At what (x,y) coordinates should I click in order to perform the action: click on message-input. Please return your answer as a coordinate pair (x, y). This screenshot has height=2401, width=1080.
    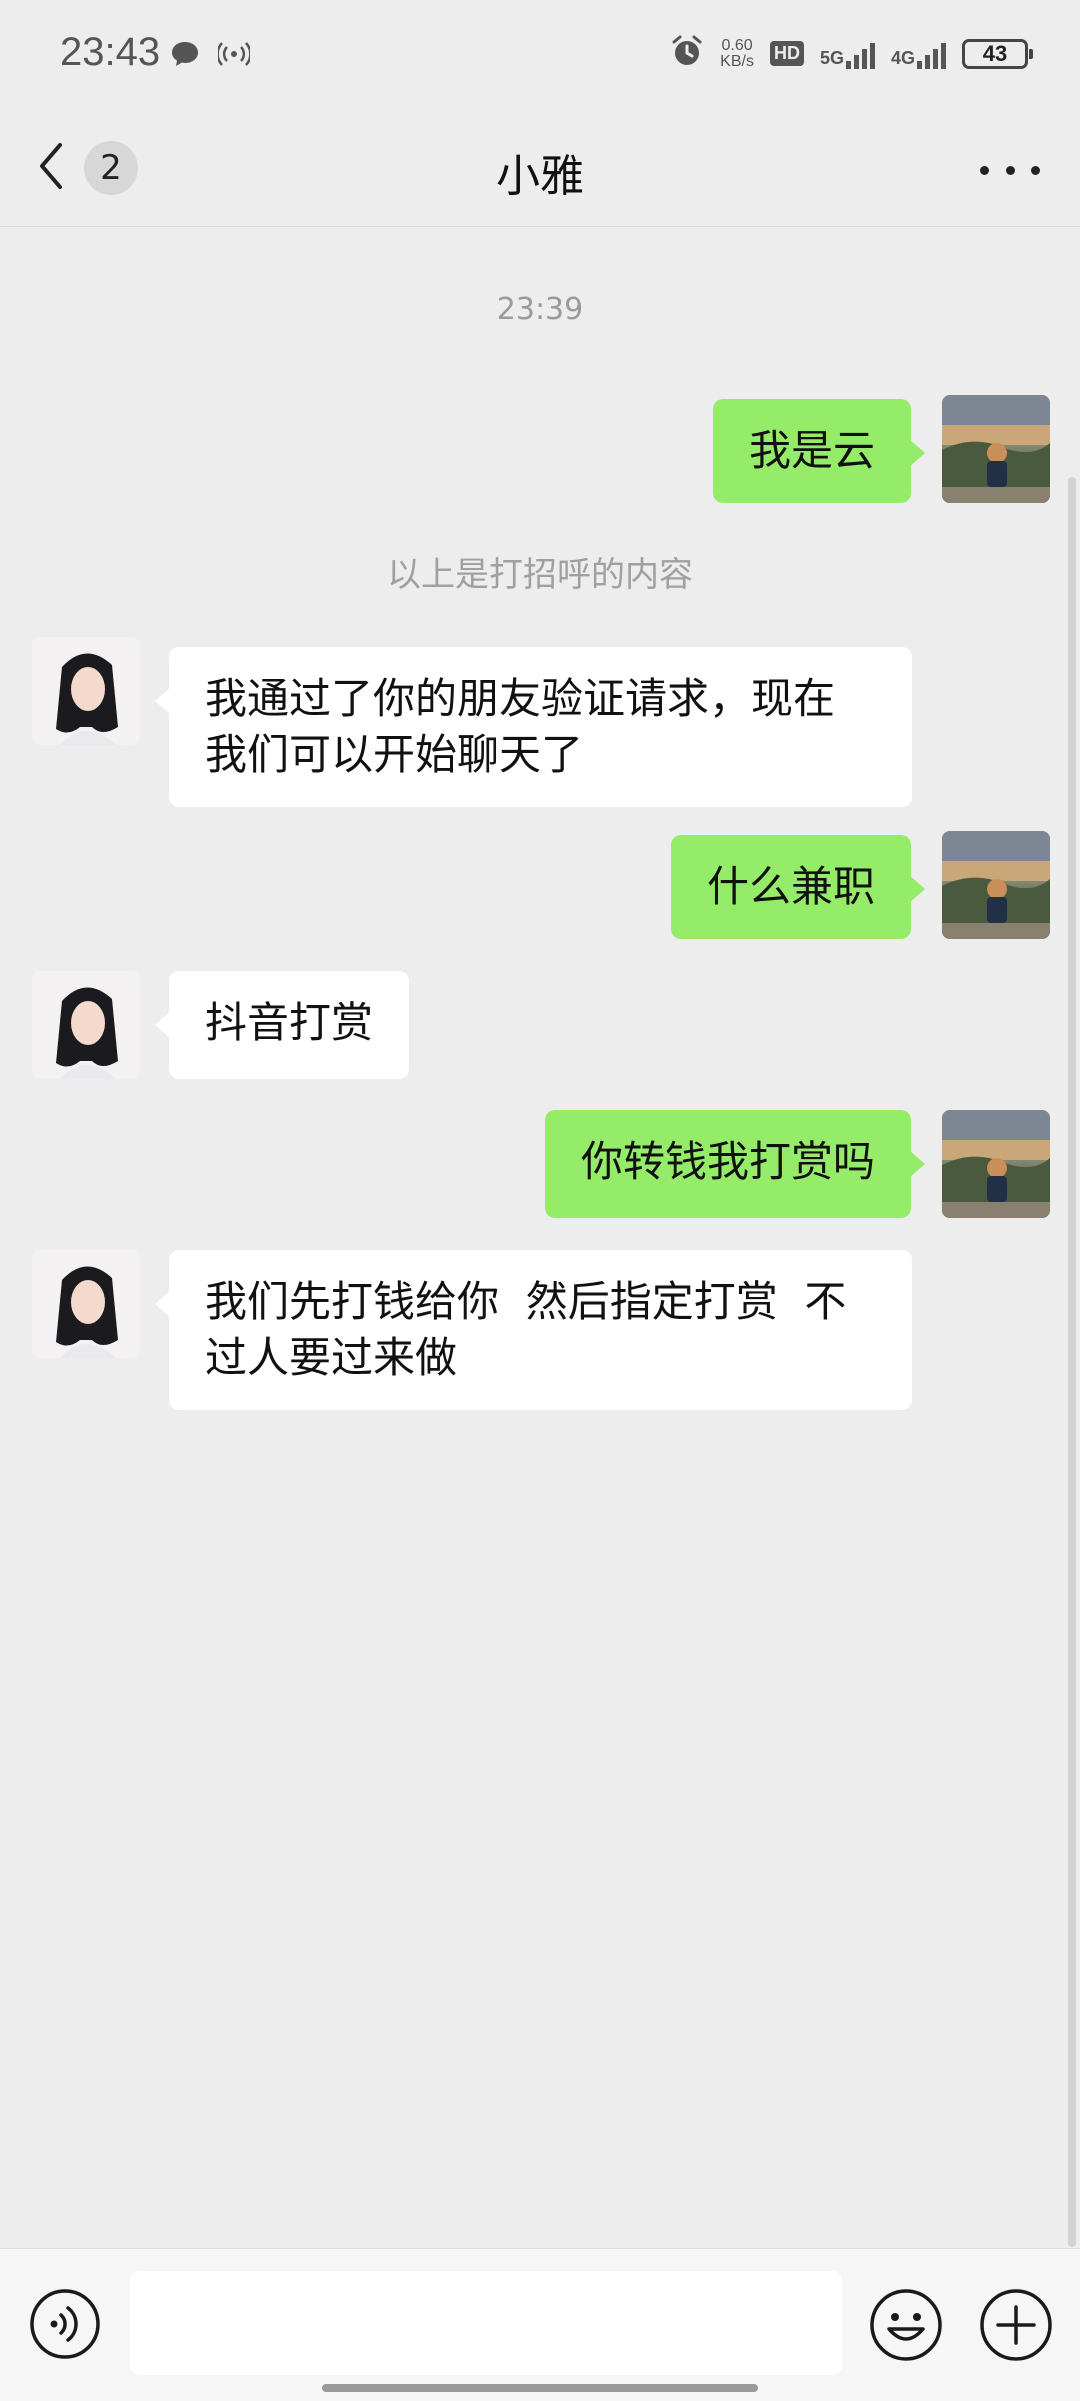
    Looking at the image, I should click on (486, 2323).